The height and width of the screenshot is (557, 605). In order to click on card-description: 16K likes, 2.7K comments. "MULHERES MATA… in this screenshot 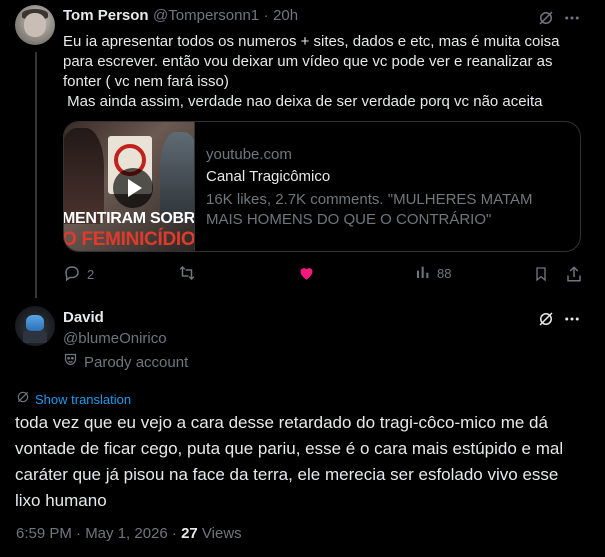, I will do `click(386, 210)`.